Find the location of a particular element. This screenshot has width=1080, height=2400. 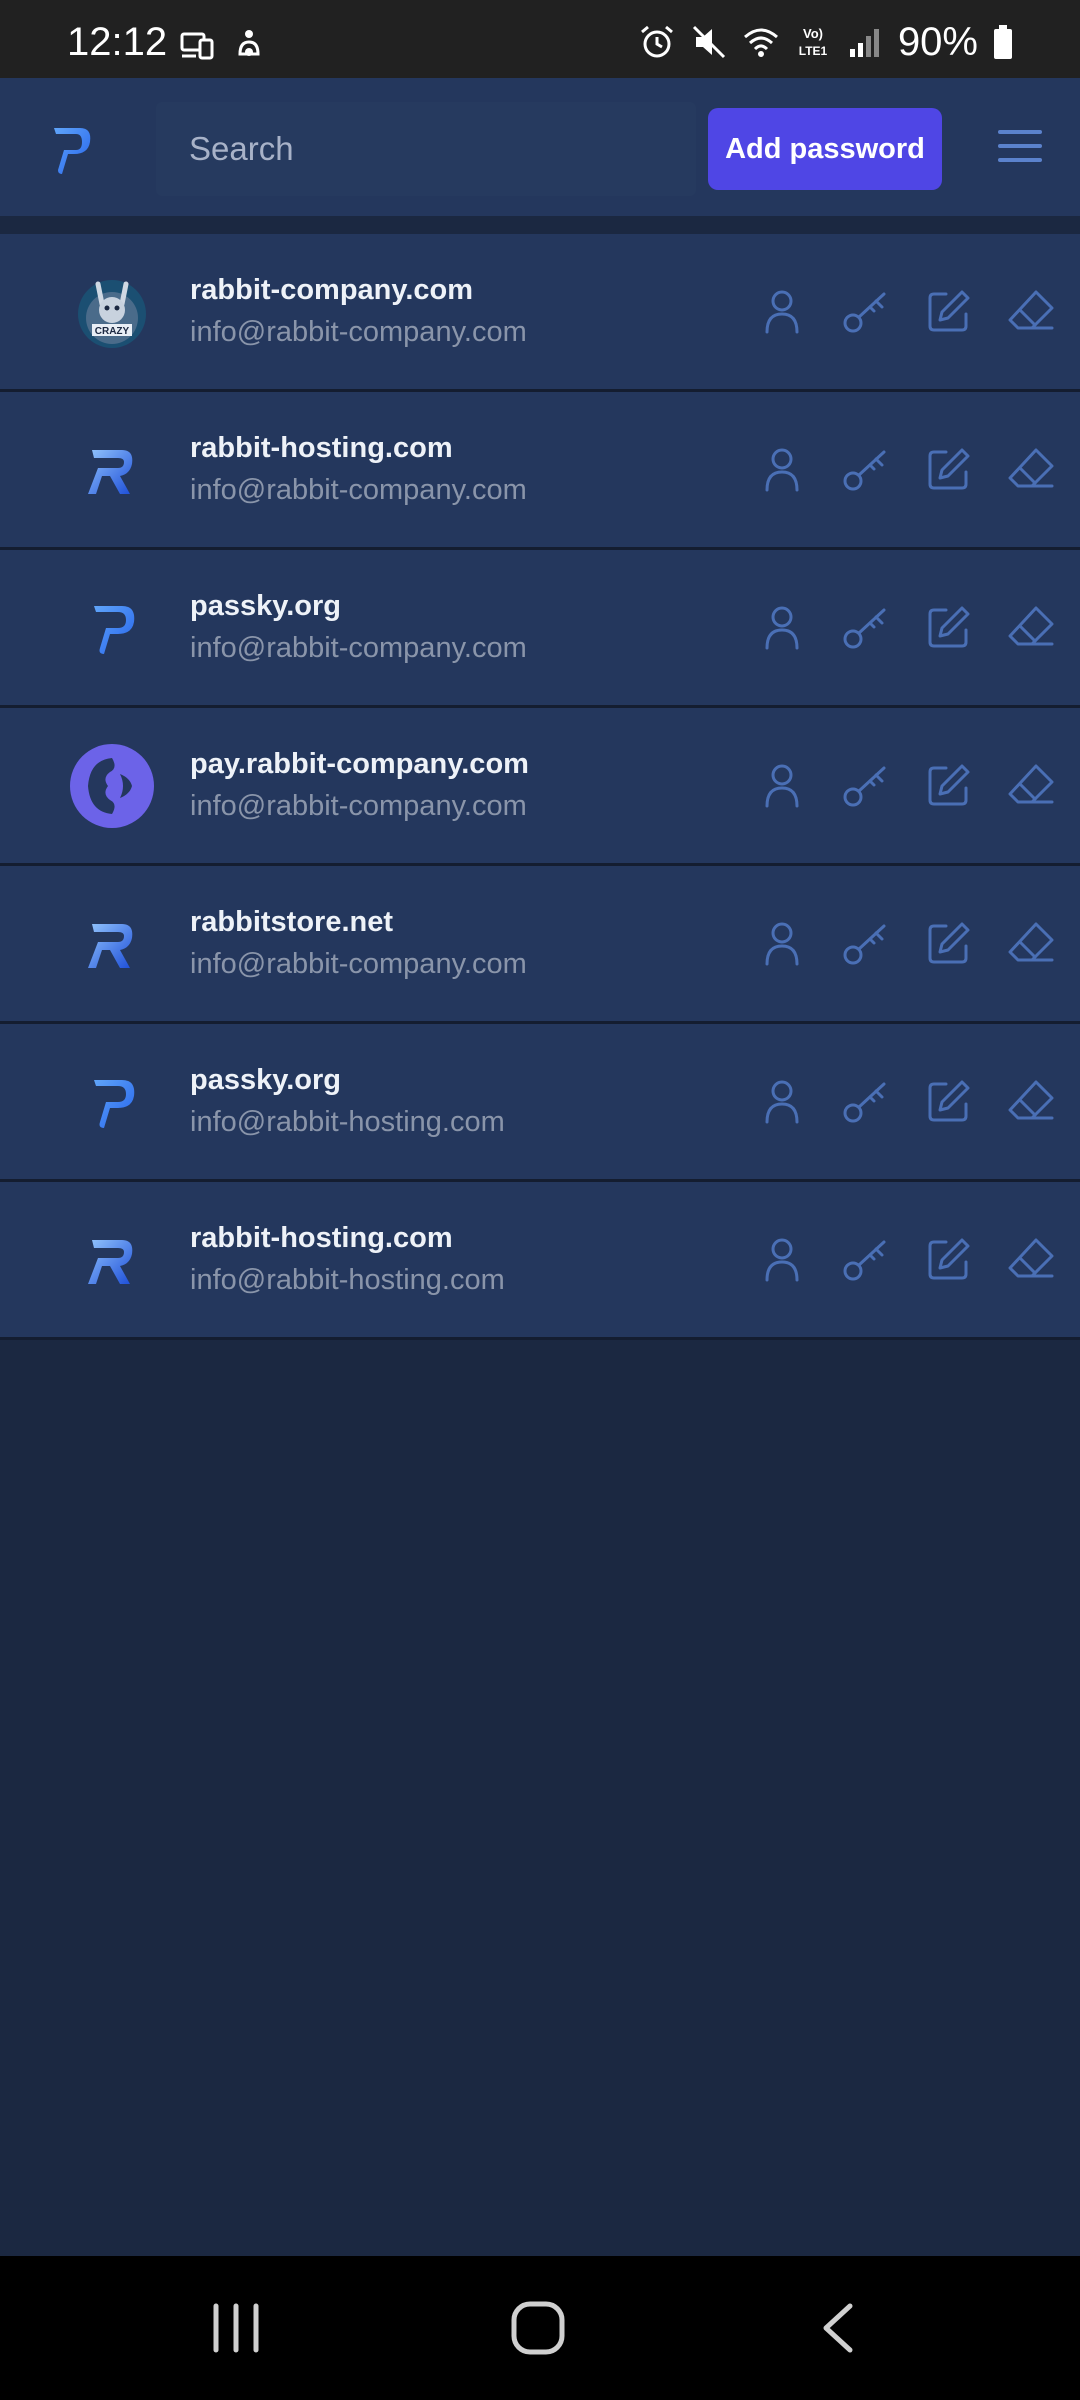

website-label: pay.rabbit-company.com is located at coordinates (359, 764).